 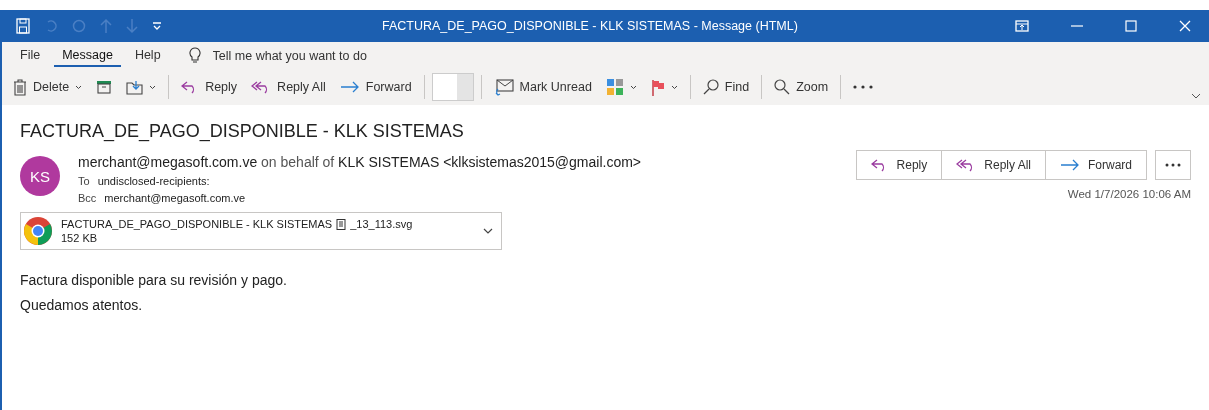 What do you see at coordinates (726, 87) in the screenshot?
I see `find-button: Find` at bounding box center [726, 87].